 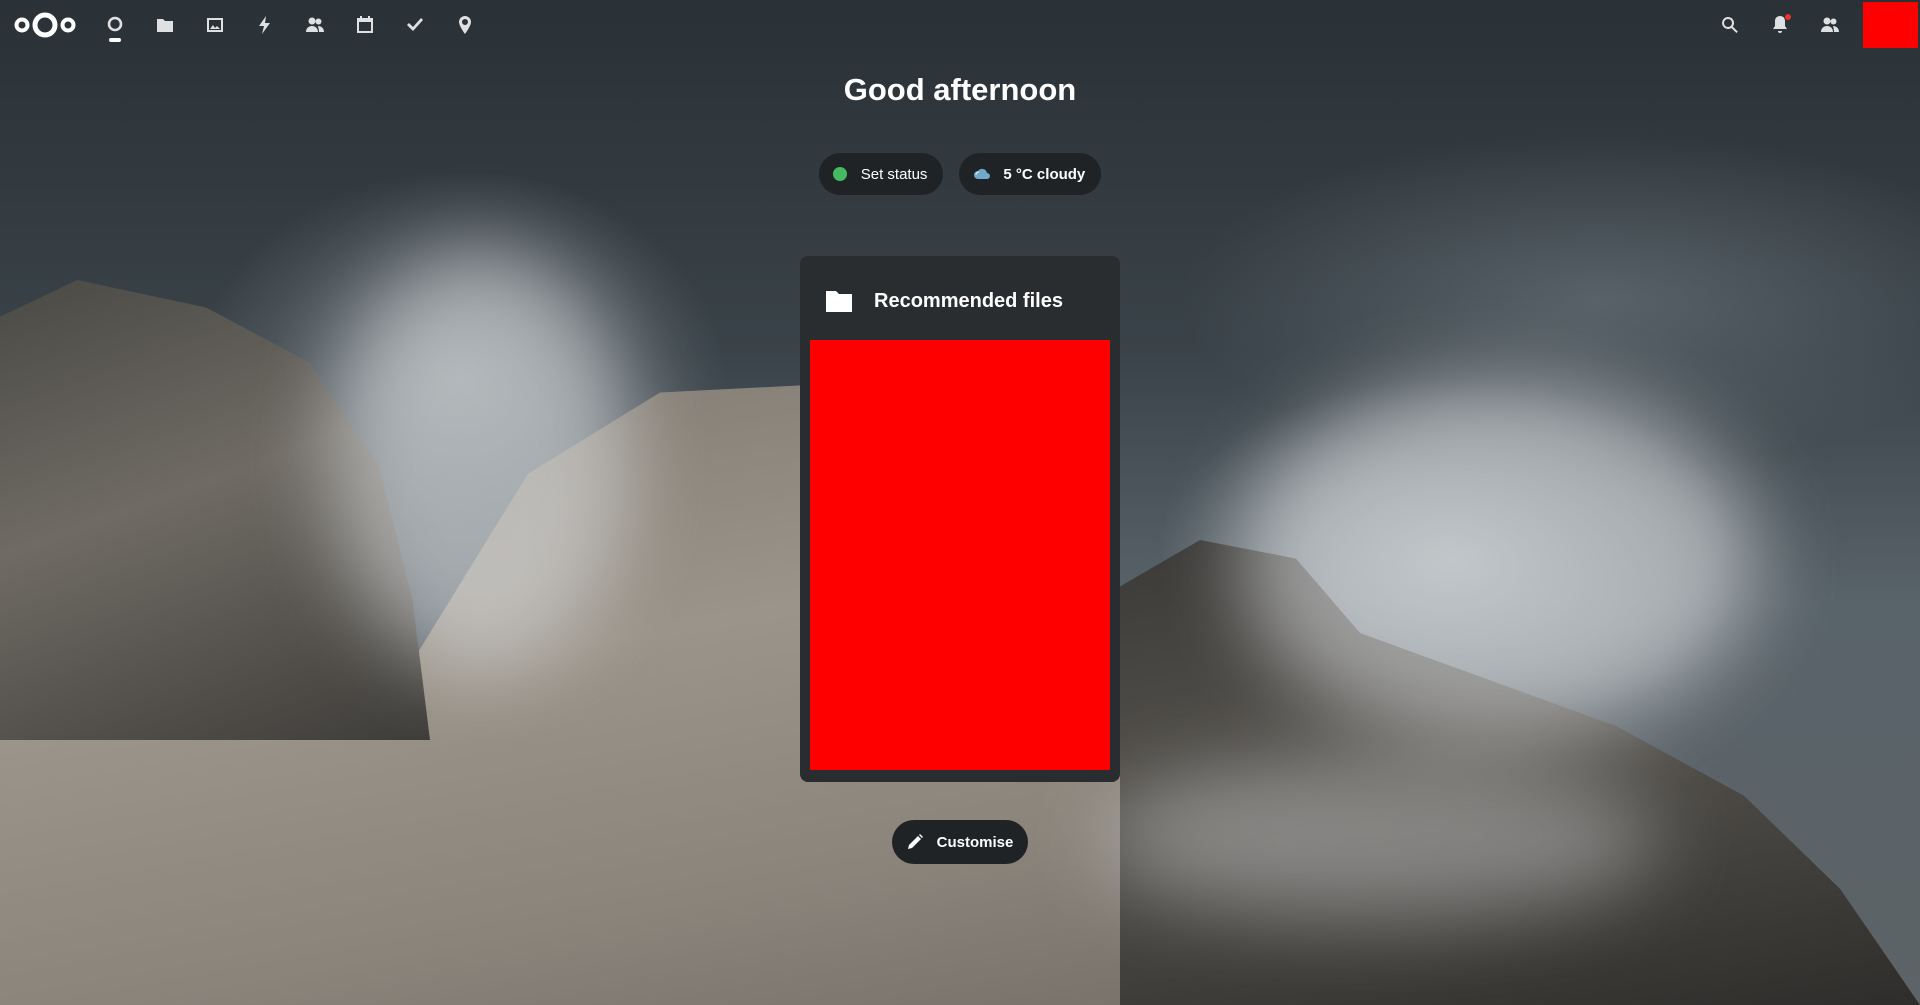 I want to click on search-icon, so click(x=1730, y=25).